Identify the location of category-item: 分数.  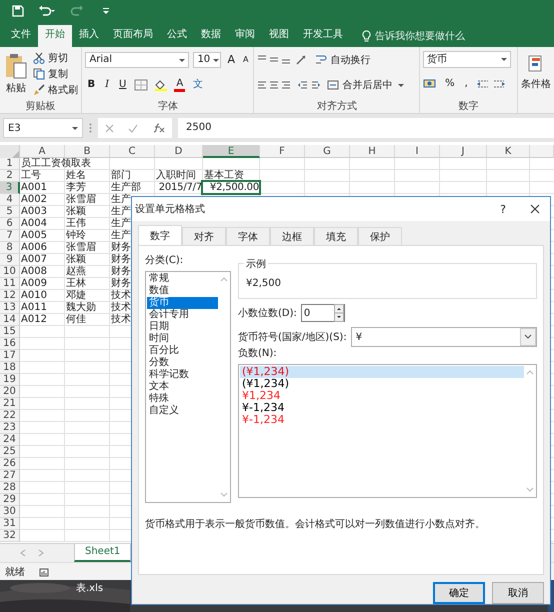
(182, 363).